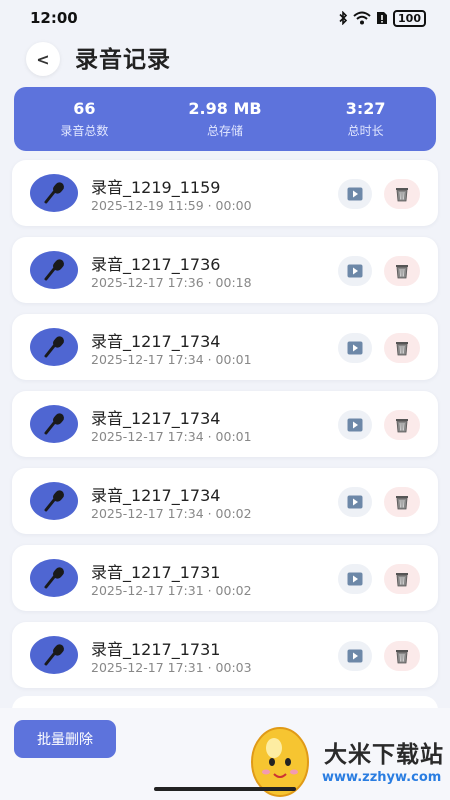 This screenshot has height=800, width=450. I want to click on stat-total-count: 66 录音总数, so click(84, 119).